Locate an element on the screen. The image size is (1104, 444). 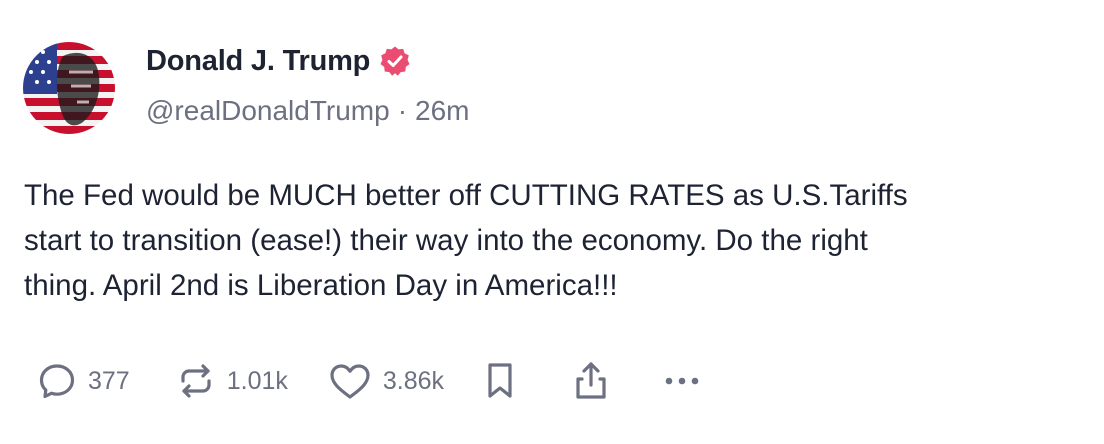
repost-button: 1.01k is located at coordinates (231, 381).